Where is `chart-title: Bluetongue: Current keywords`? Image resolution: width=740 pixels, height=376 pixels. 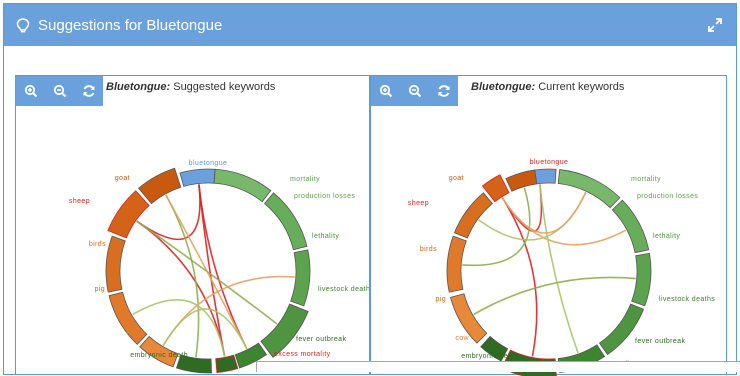 chart-title: Bluetongue: Current keywords is located at coordinates (547, 87).